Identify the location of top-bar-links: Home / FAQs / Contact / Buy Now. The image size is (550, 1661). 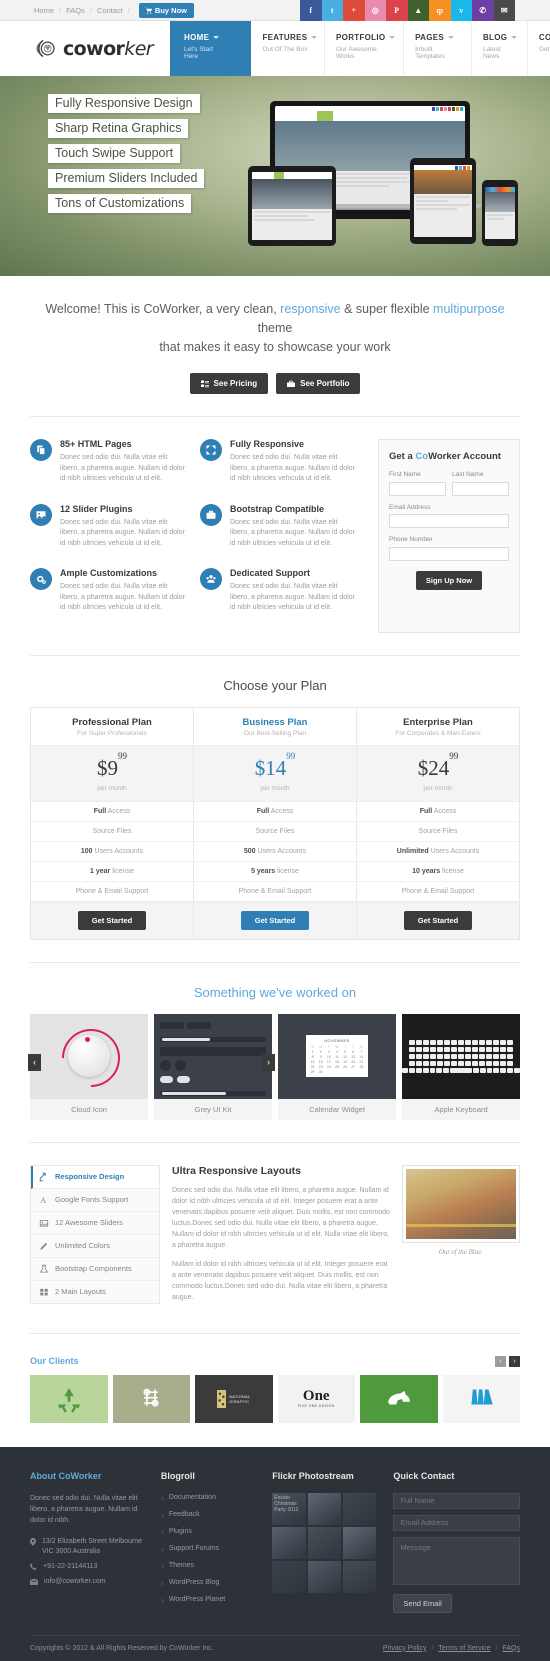
(114, 10).